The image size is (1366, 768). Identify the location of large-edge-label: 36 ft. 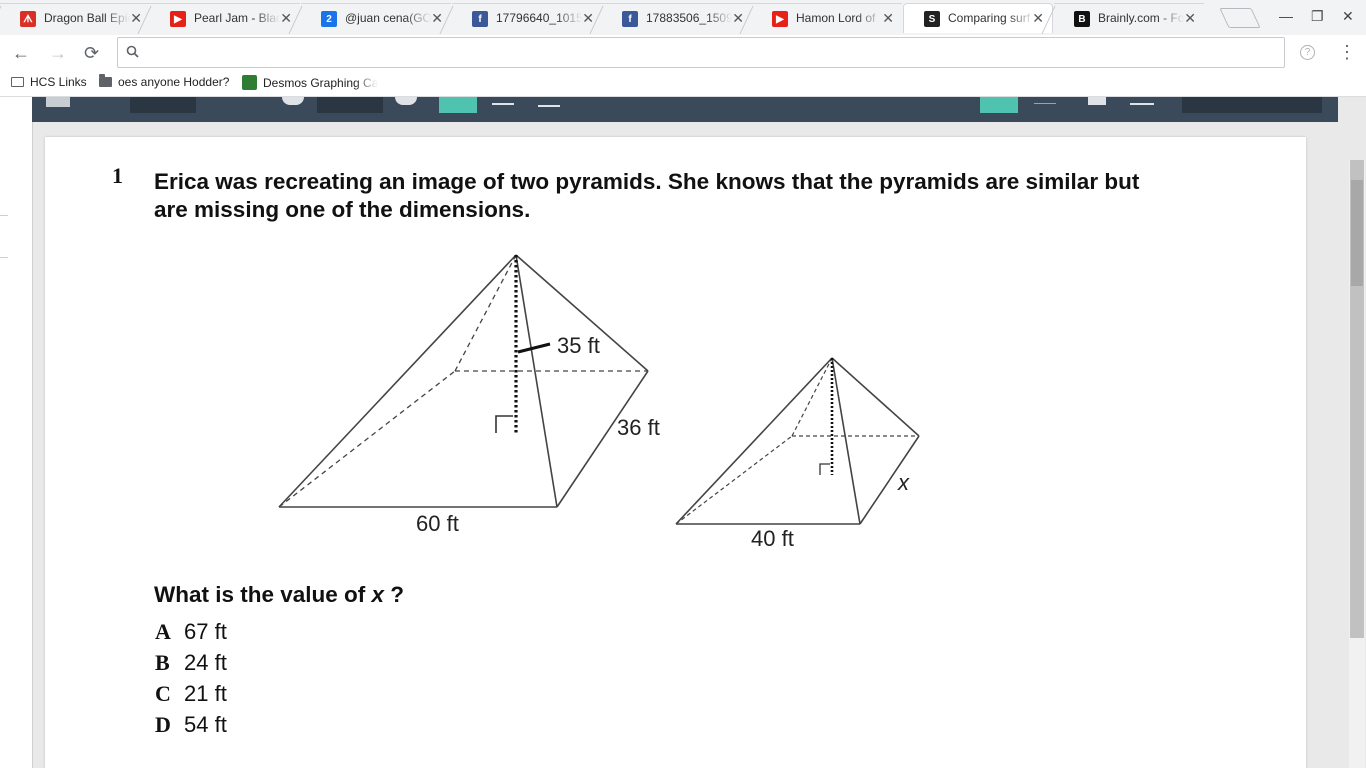
(638, 427).